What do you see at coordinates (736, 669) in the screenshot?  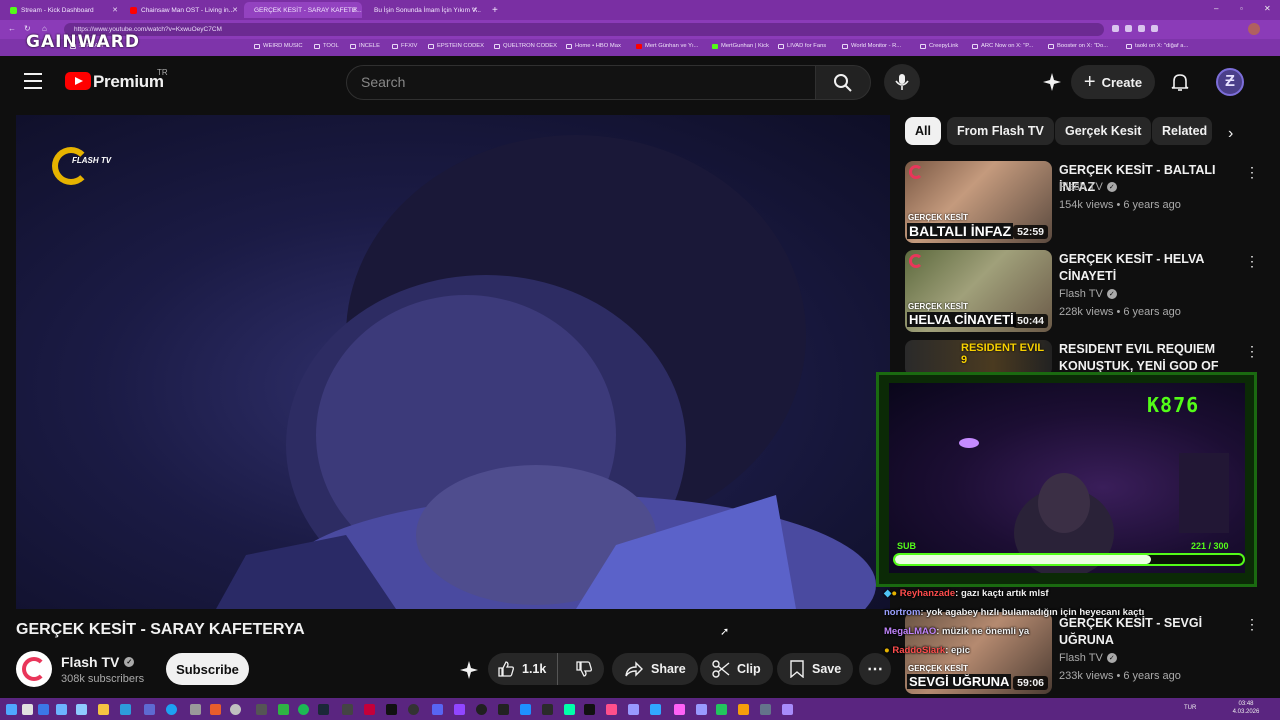 I see `clip-button: Clip` at bounding box center [736, 669].